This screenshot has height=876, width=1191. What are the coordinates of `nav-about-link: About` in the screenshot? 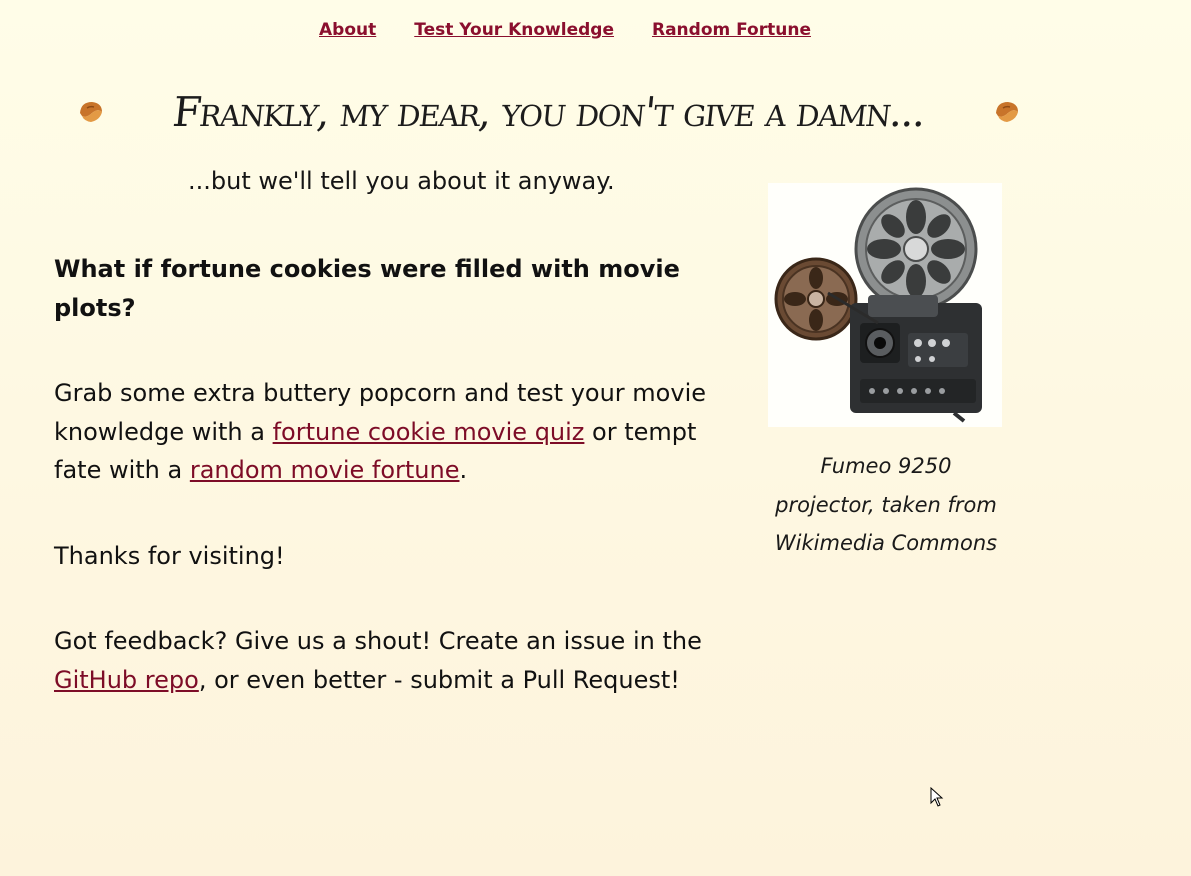 It's located at (347, 30).